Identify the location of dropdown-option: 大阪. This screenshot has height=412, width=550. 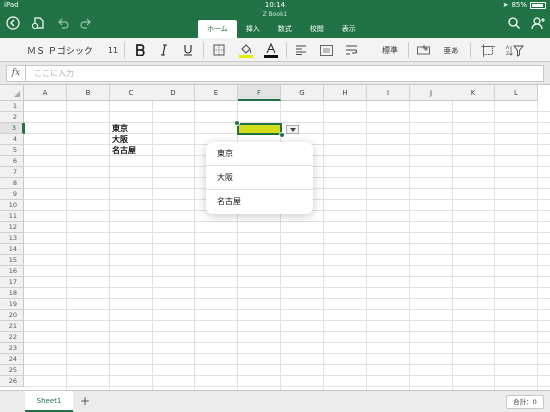
(259, 178).